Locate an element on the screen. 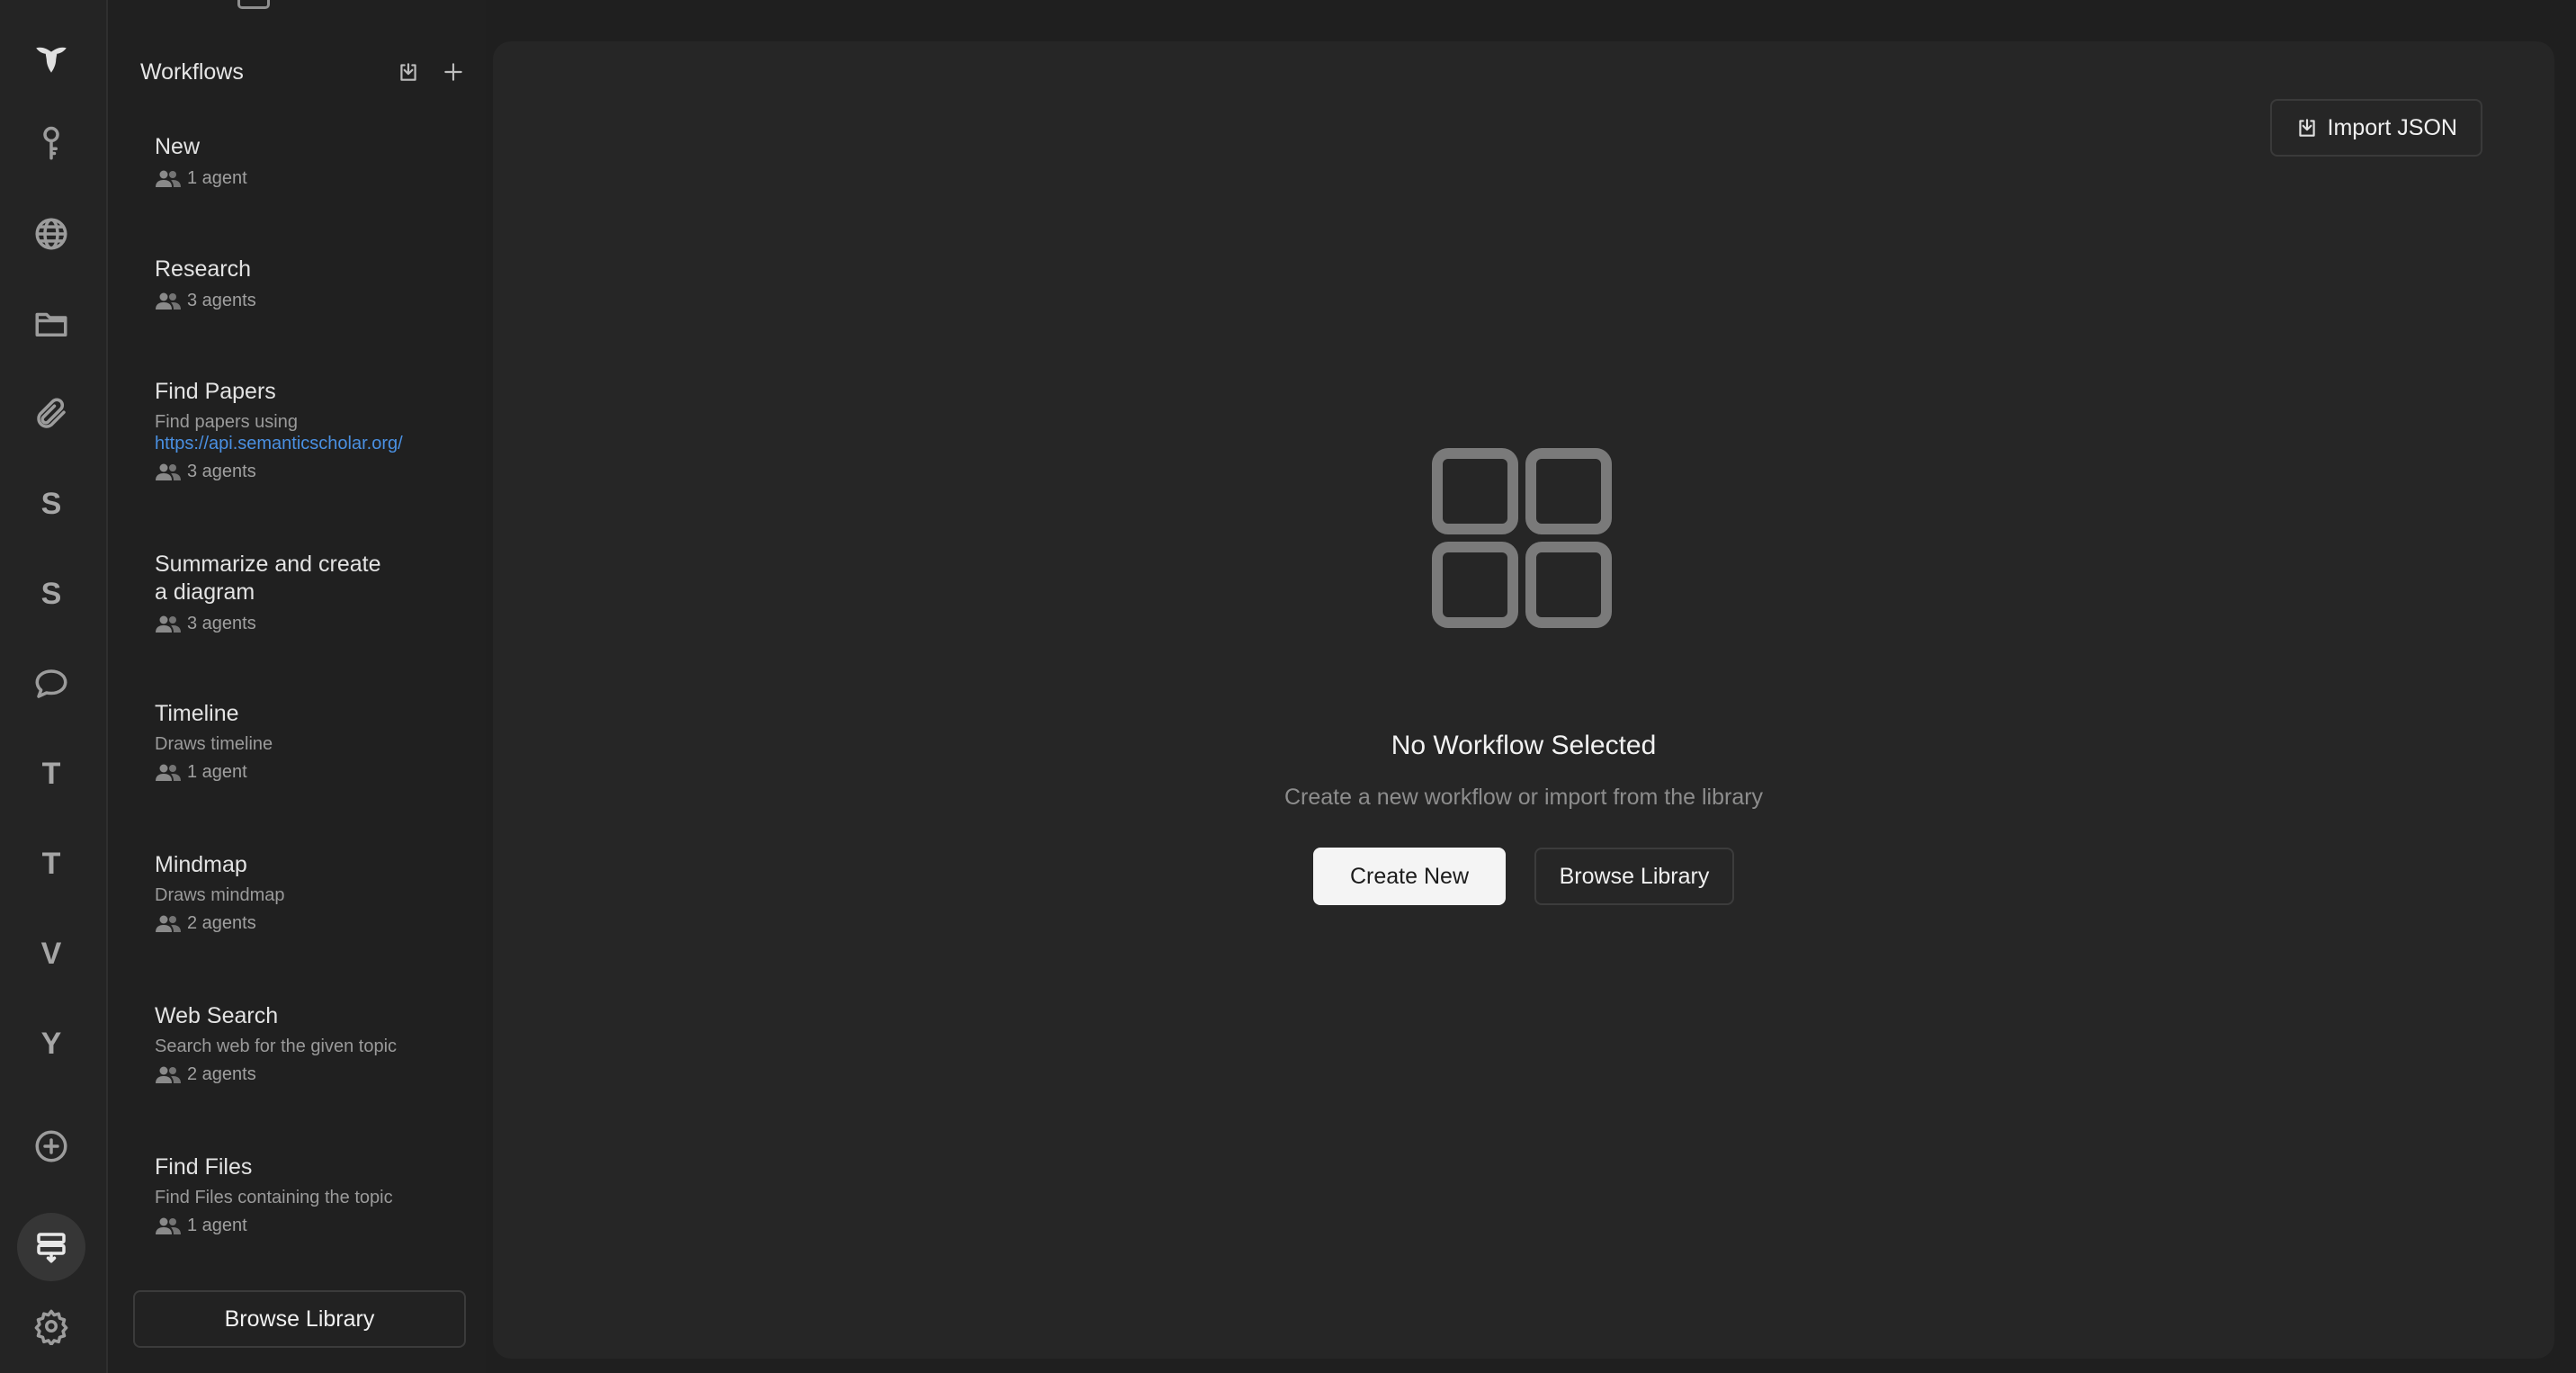 Image resolution: width=2576 pixels, height=1373 pixels. import-icon is located at coordinates (2306, 128).